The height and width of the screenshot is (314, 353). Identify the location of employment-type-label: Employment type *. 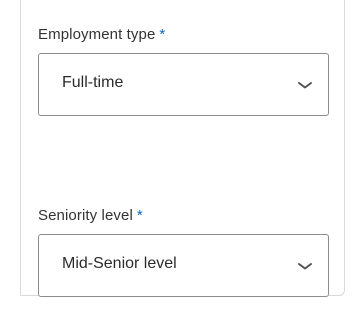
(101, 34).